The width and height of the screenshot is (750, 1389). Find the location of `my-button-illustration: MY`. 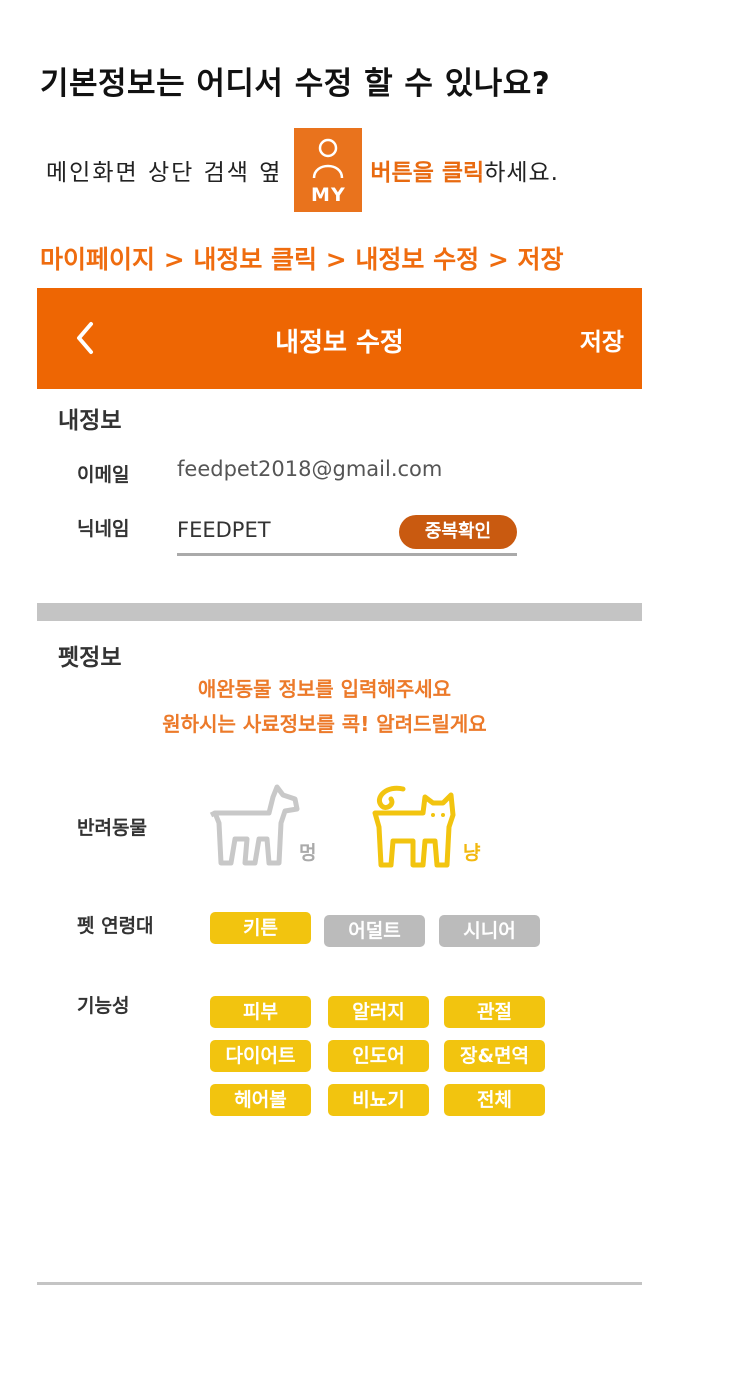

my-button-illustration: MY is located at coordinates (328, 170).